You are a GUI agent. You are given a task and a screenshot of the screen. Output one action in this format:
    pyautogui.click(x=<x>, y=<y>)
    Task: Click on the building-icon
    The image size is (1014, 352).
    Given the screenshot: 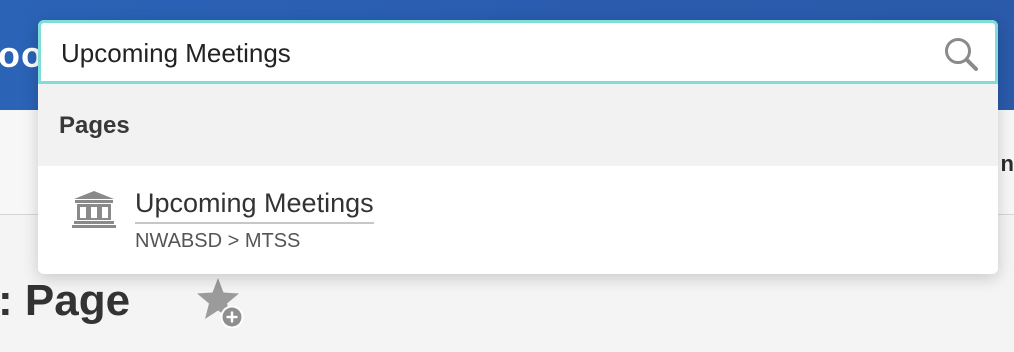 What is the action you would take?
    pyautogui.click(x=94, y=209)
    